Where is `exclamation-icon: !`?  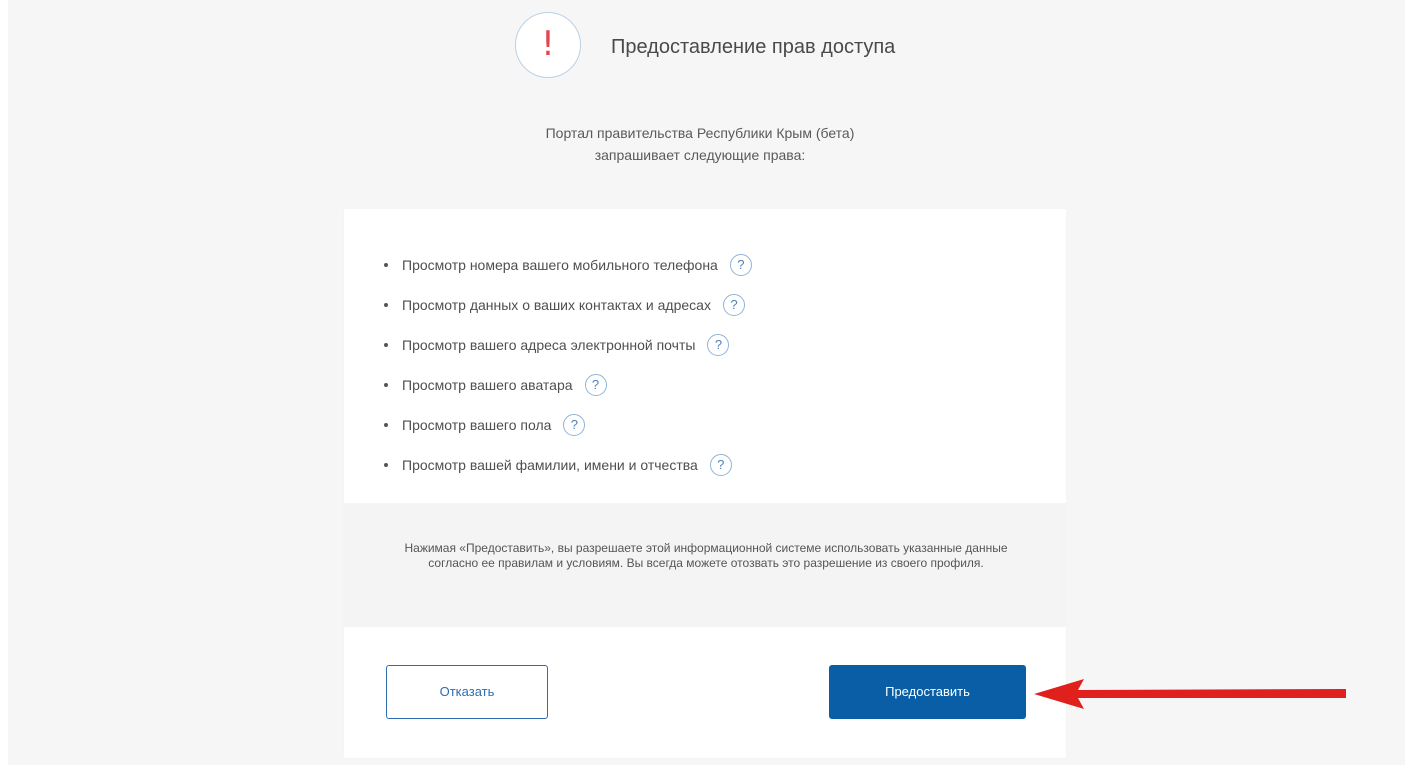 exclamation-icon: ! is located at coordinates (548, 45).